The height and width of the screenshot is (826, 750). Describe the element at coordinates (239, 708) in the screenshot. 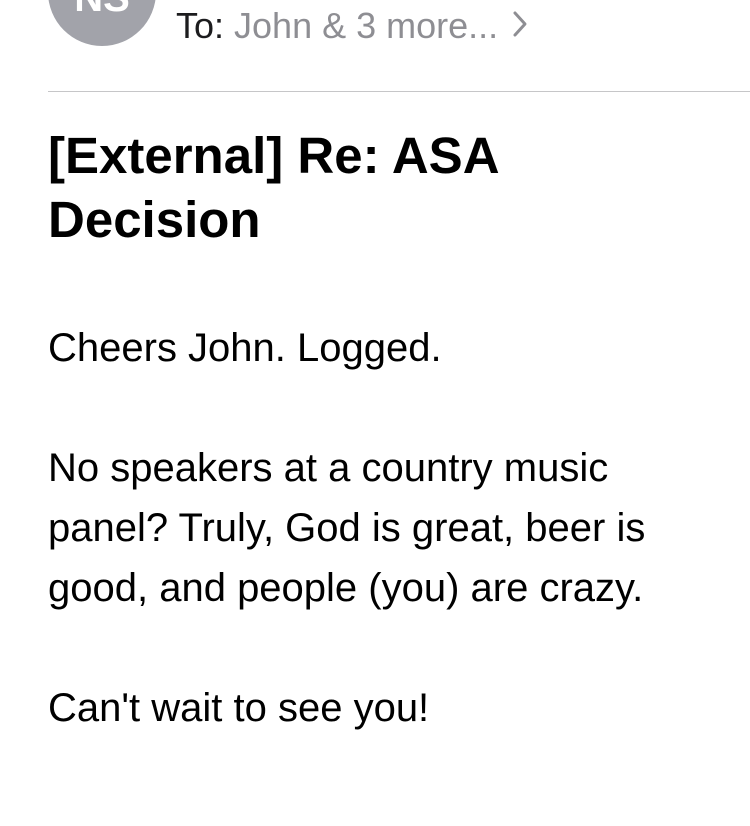

I see `body-paragraph: Can't wait to see you!` at that location.